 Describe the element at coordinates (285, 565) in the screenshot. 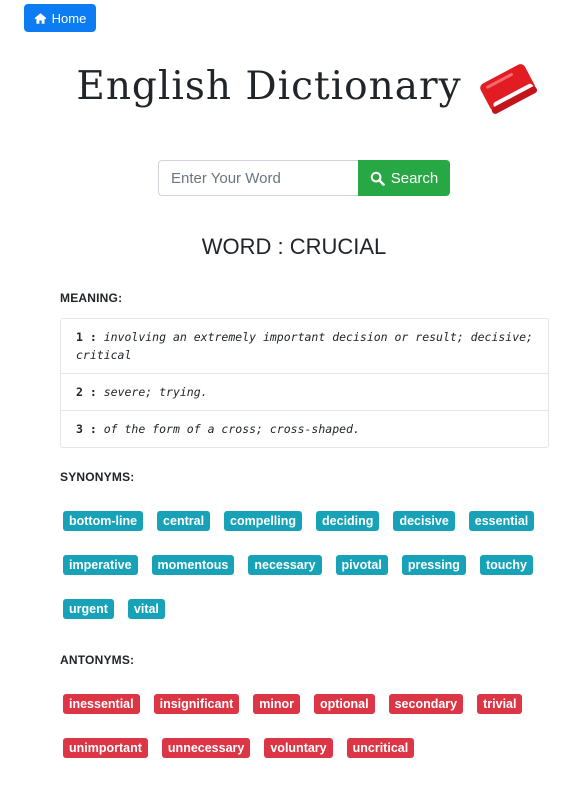

I see `synonym-tag: necessary` at that location.